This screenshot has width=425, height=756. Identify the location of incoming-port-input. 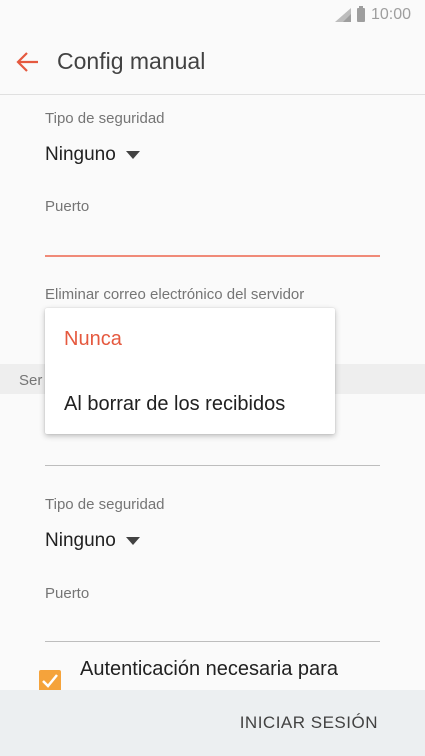
(212, 237).